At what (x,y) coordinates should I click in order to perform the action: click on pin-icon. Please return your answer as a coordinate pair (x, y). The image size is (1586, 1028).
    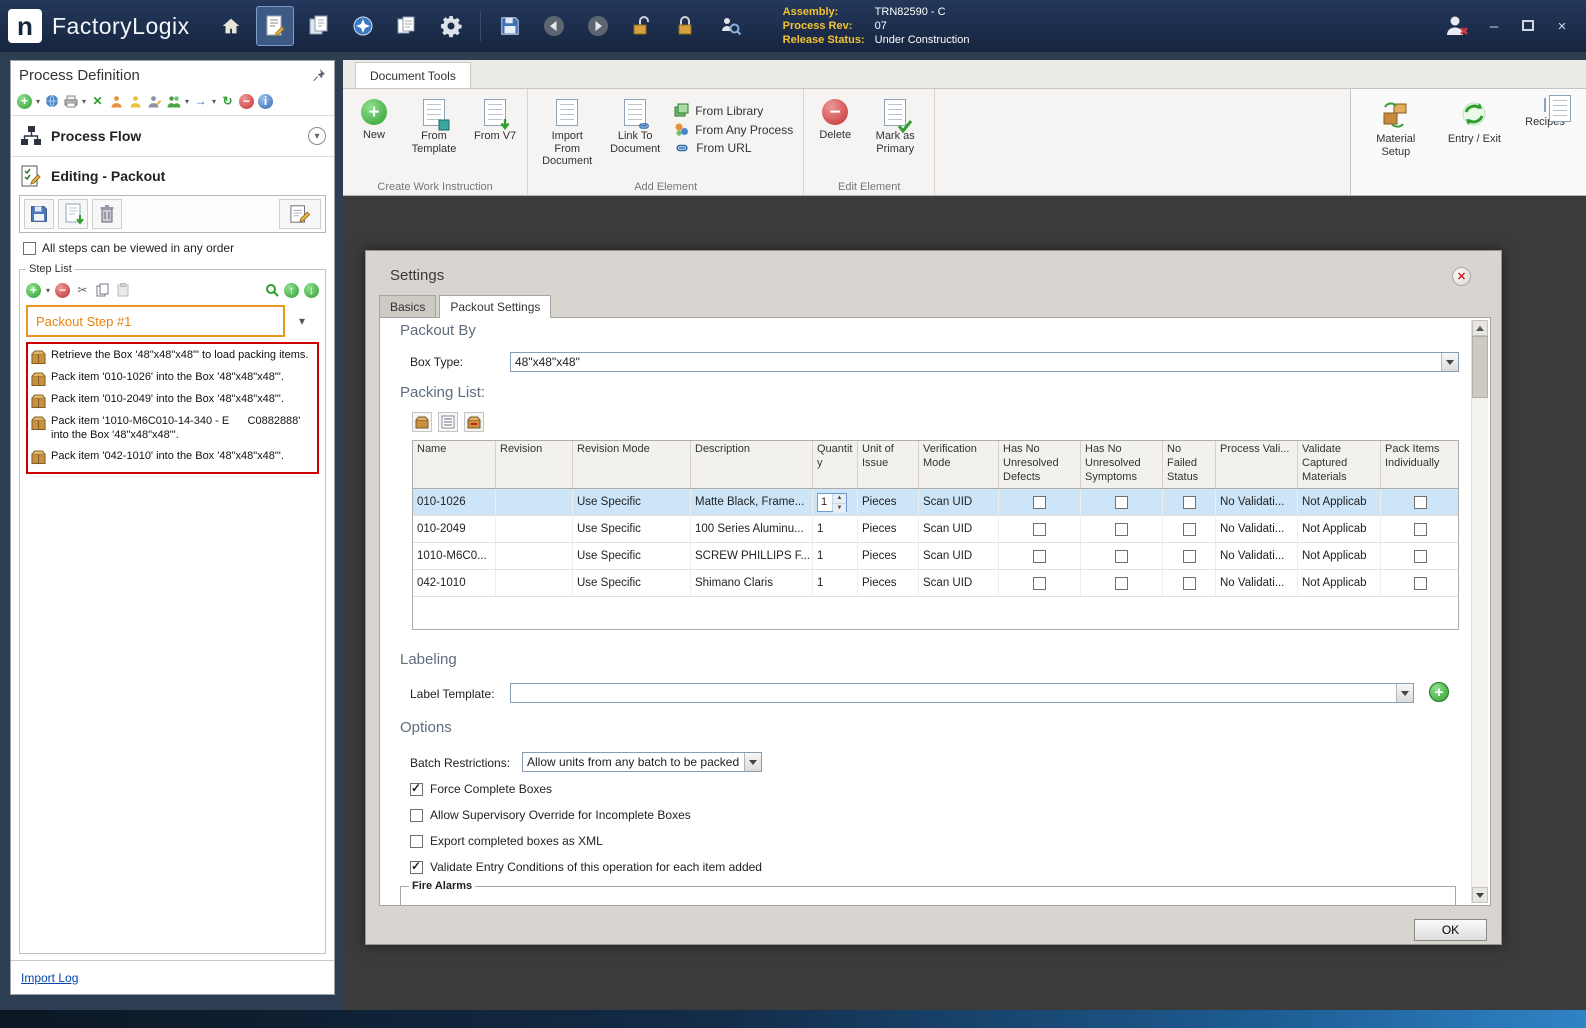
    Looking at the image, I should click on (319, 75).